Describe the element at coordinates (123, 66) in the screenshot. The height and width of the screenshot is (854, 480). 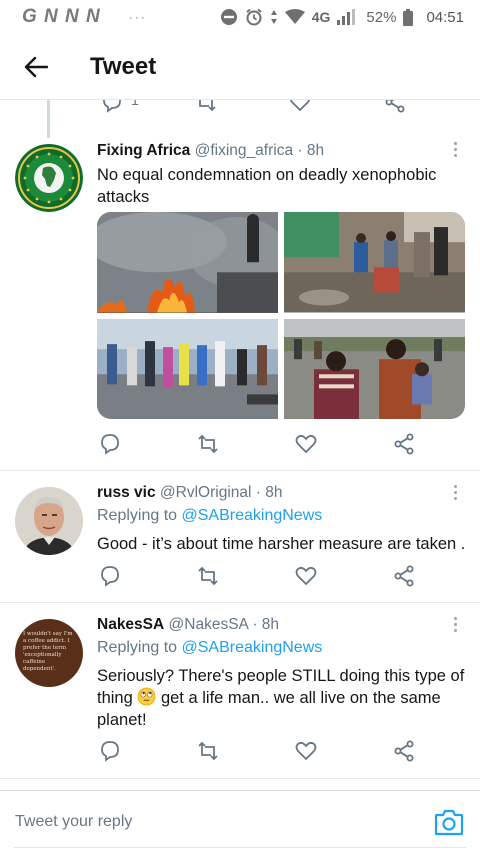
I see `page-title: Tweet` at that location.